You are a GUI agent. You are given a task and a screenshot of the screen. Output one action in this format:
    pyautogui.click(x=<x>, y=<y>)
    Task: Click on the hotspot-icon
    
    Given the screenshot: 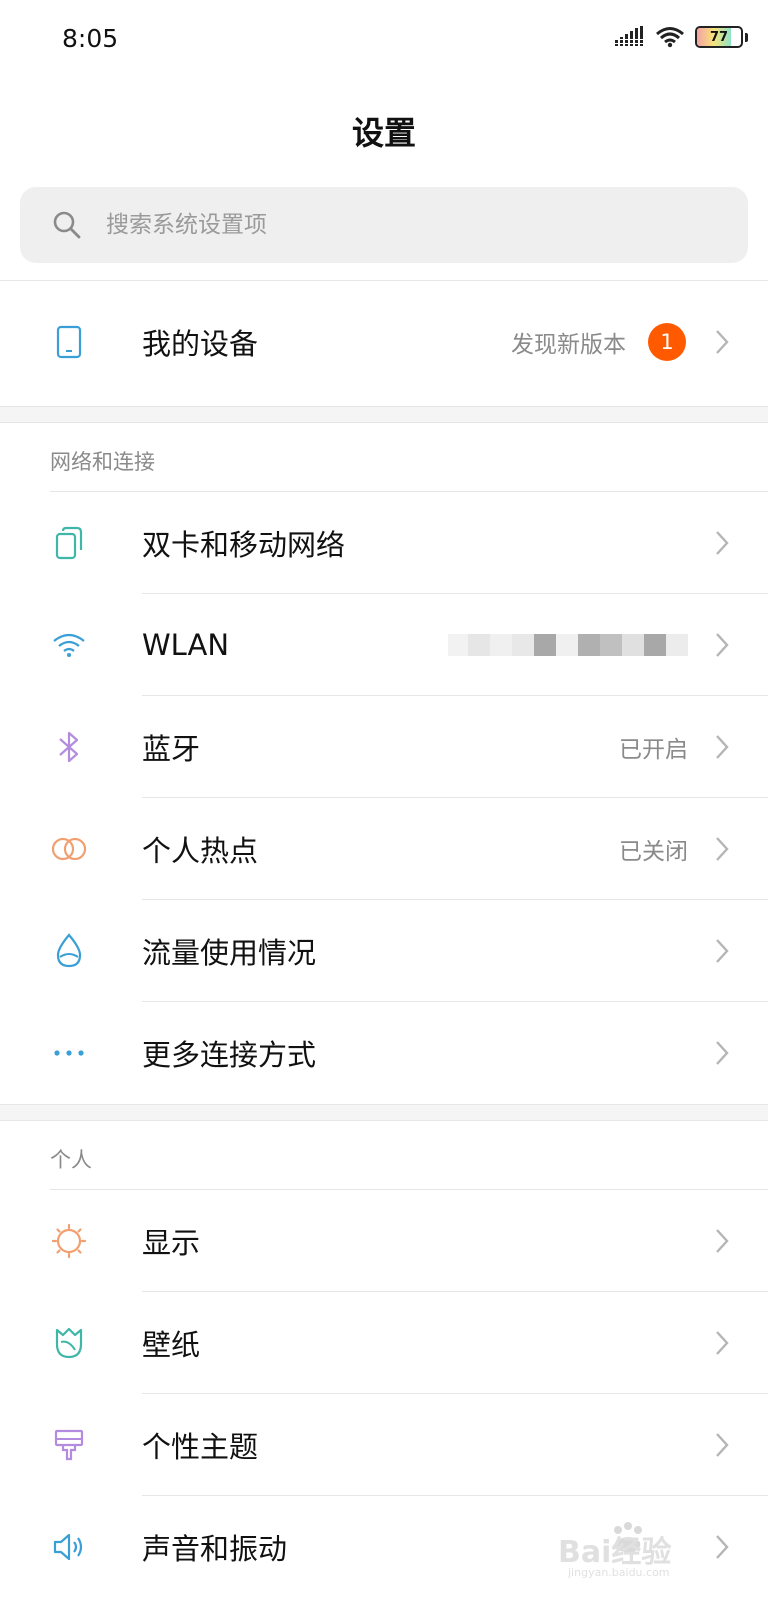 What is the action you would take?
    pyautogui.click(x=69, y=849)
    